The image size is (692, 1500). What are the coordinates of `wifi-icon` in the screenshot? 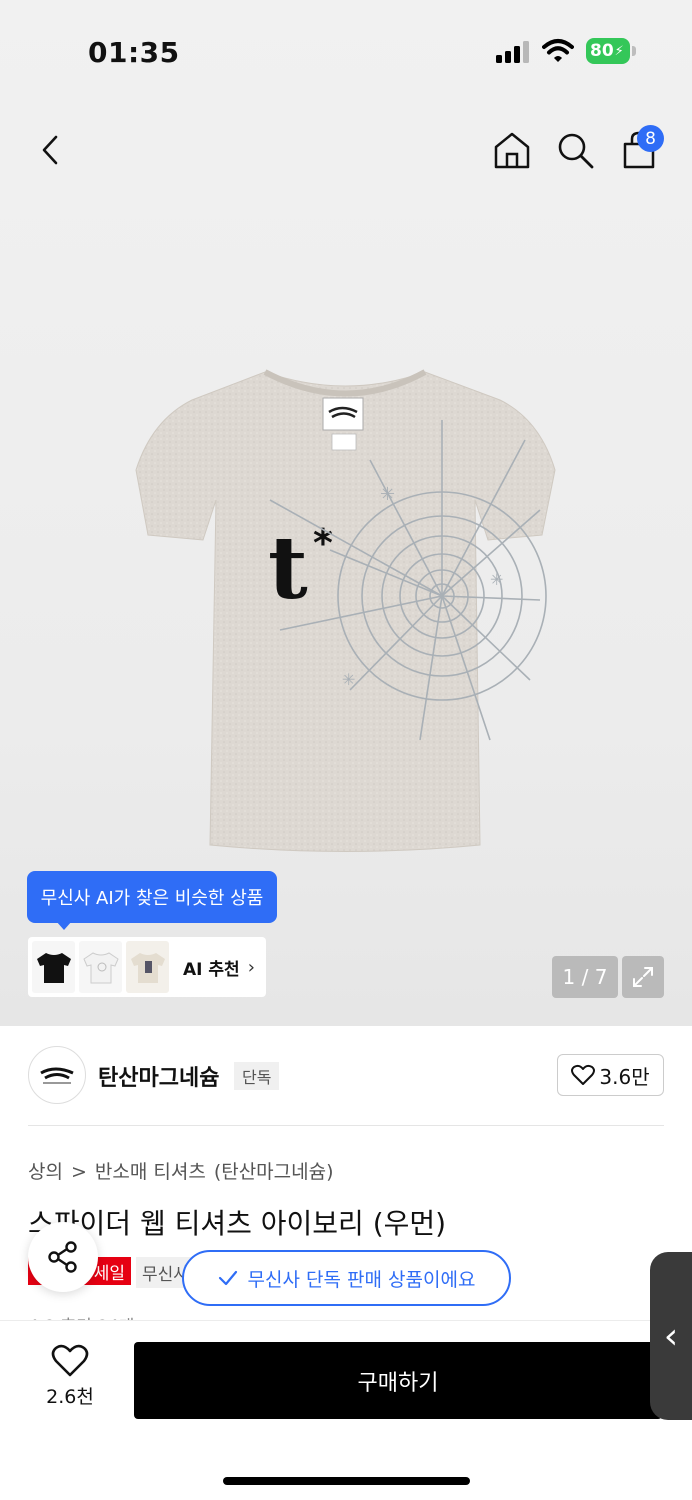 It's located at (558, 50).